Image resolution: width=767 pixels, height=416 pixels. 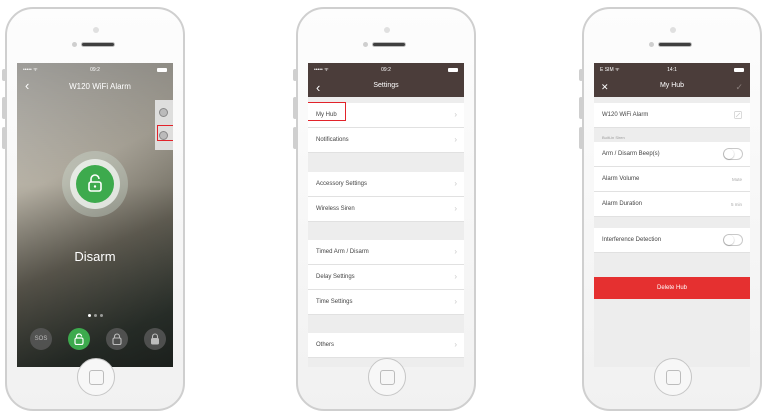 What do you see at coordinates (95, 256) in the screenshot?
I see `alarm-status-label: Disarm` at bounding box center [95, 256].